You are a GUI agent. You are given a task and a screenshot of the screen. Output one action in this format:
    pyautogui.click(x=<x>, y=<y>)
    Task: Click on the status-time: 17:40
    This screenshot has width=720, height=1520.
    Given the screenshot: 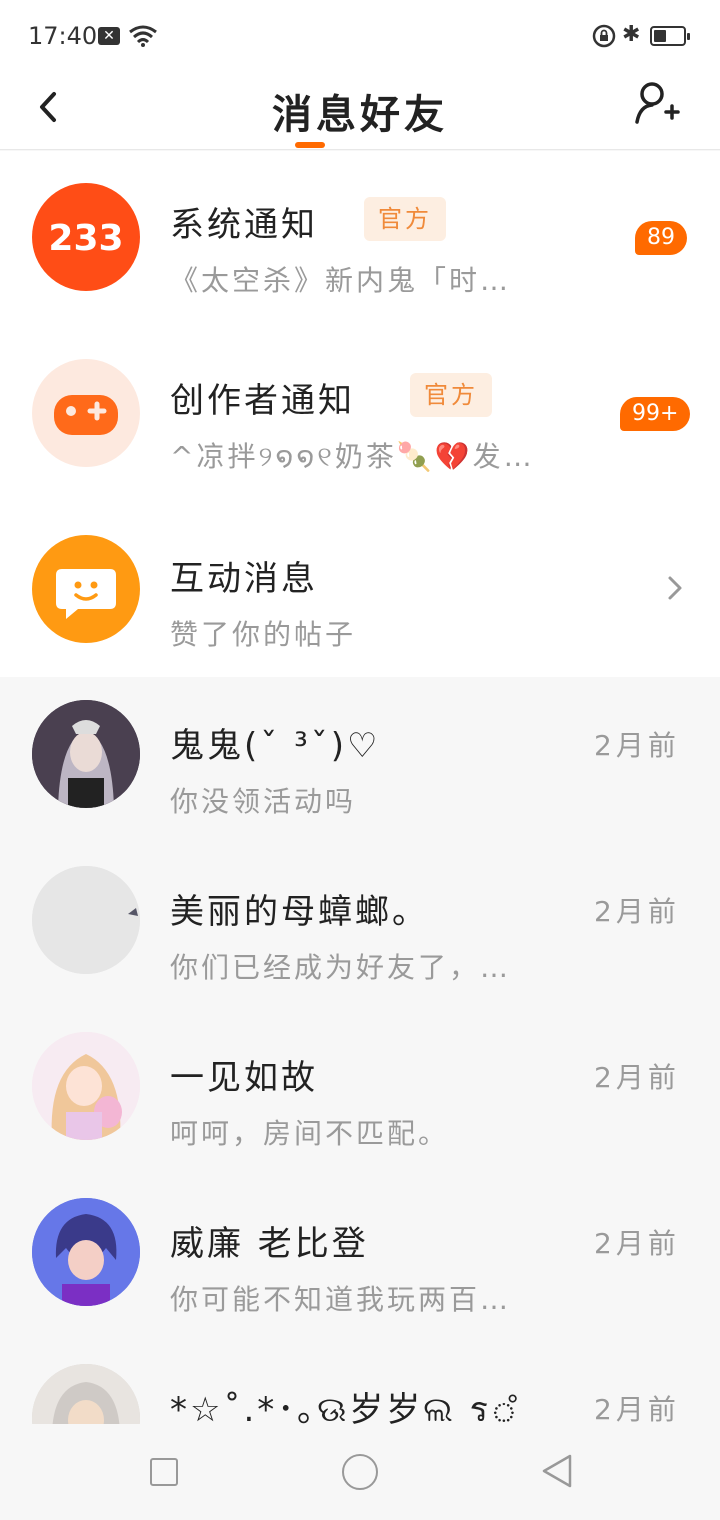 What is the action you would take?
    pyautogui.click(x=63, y=36)
    